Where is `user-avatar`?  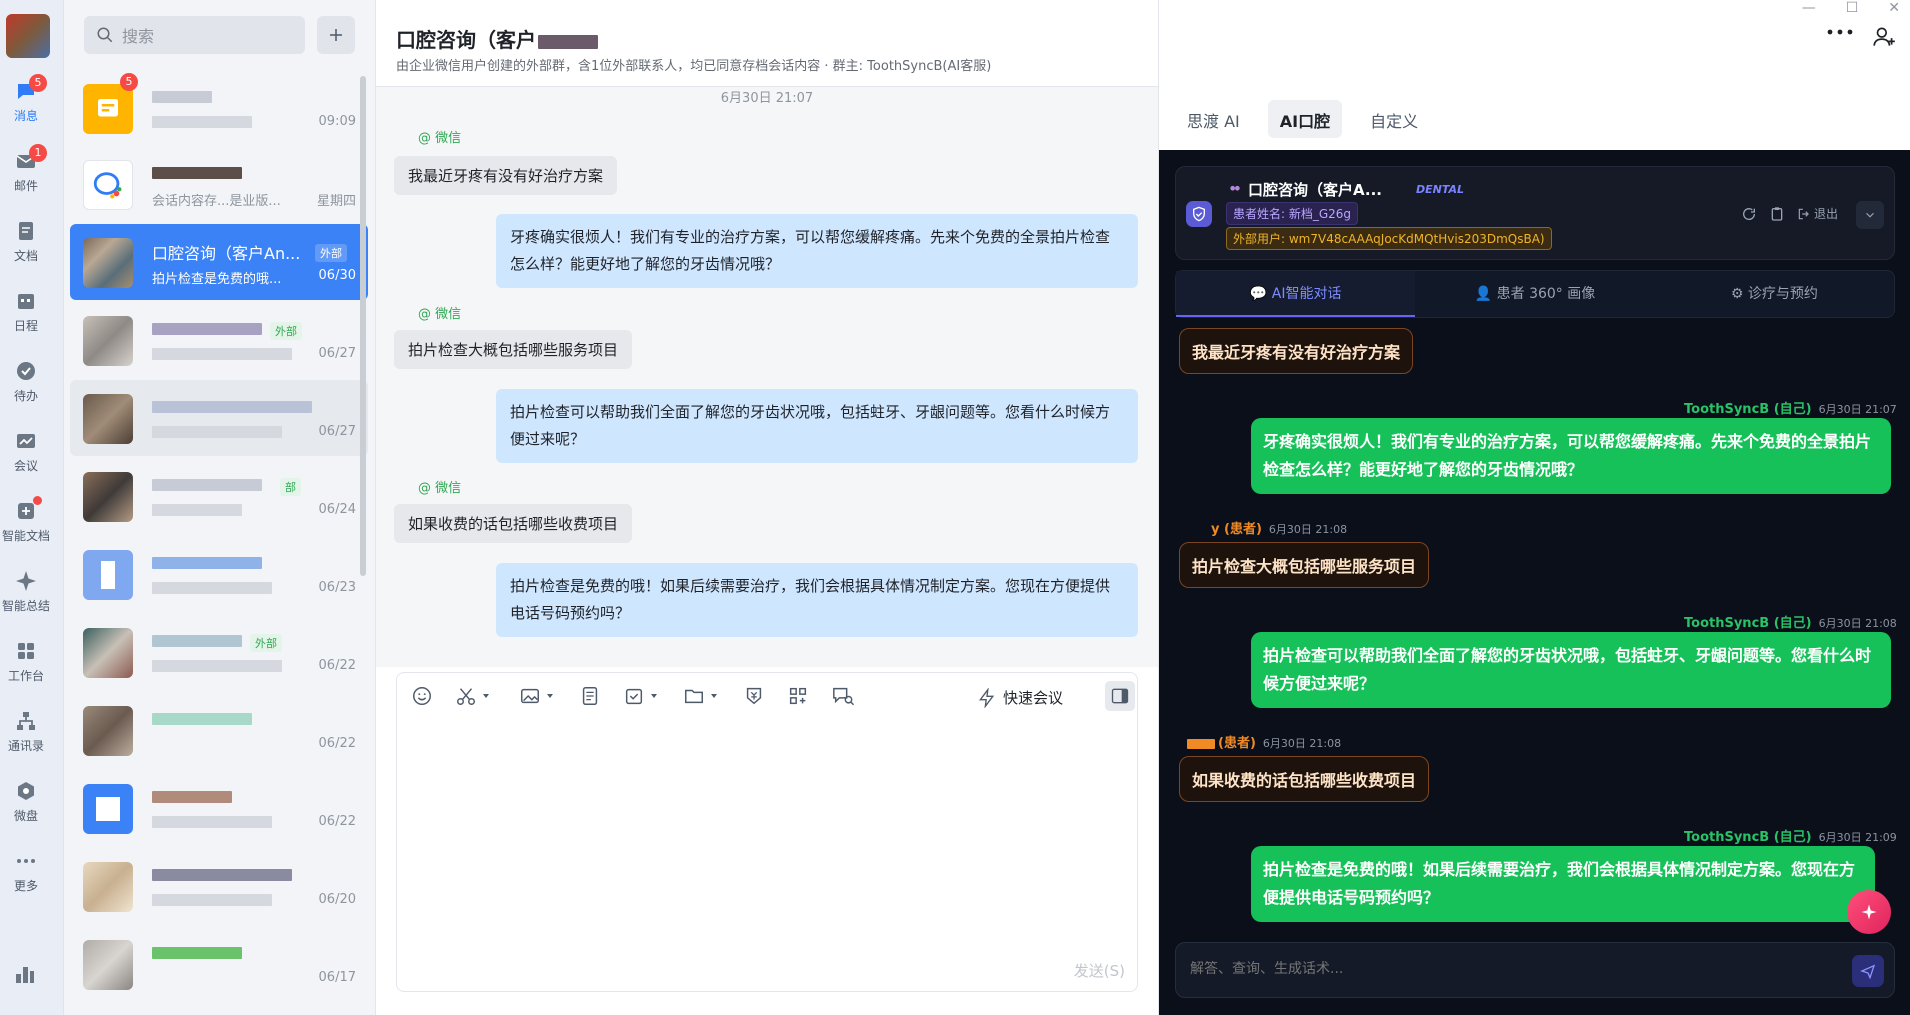 user-avatar is located at coordinates (28, 36).